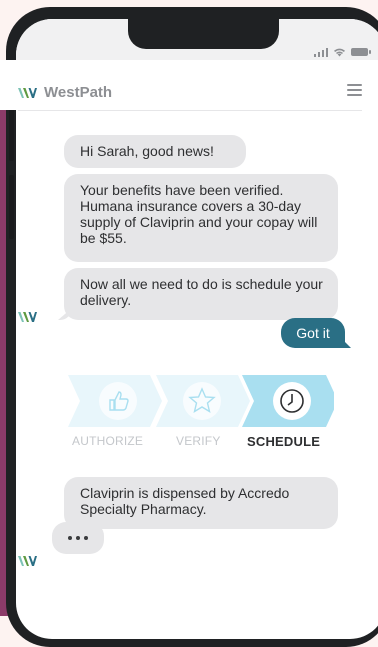  I want to click on clock-icon, so click(292, 401).